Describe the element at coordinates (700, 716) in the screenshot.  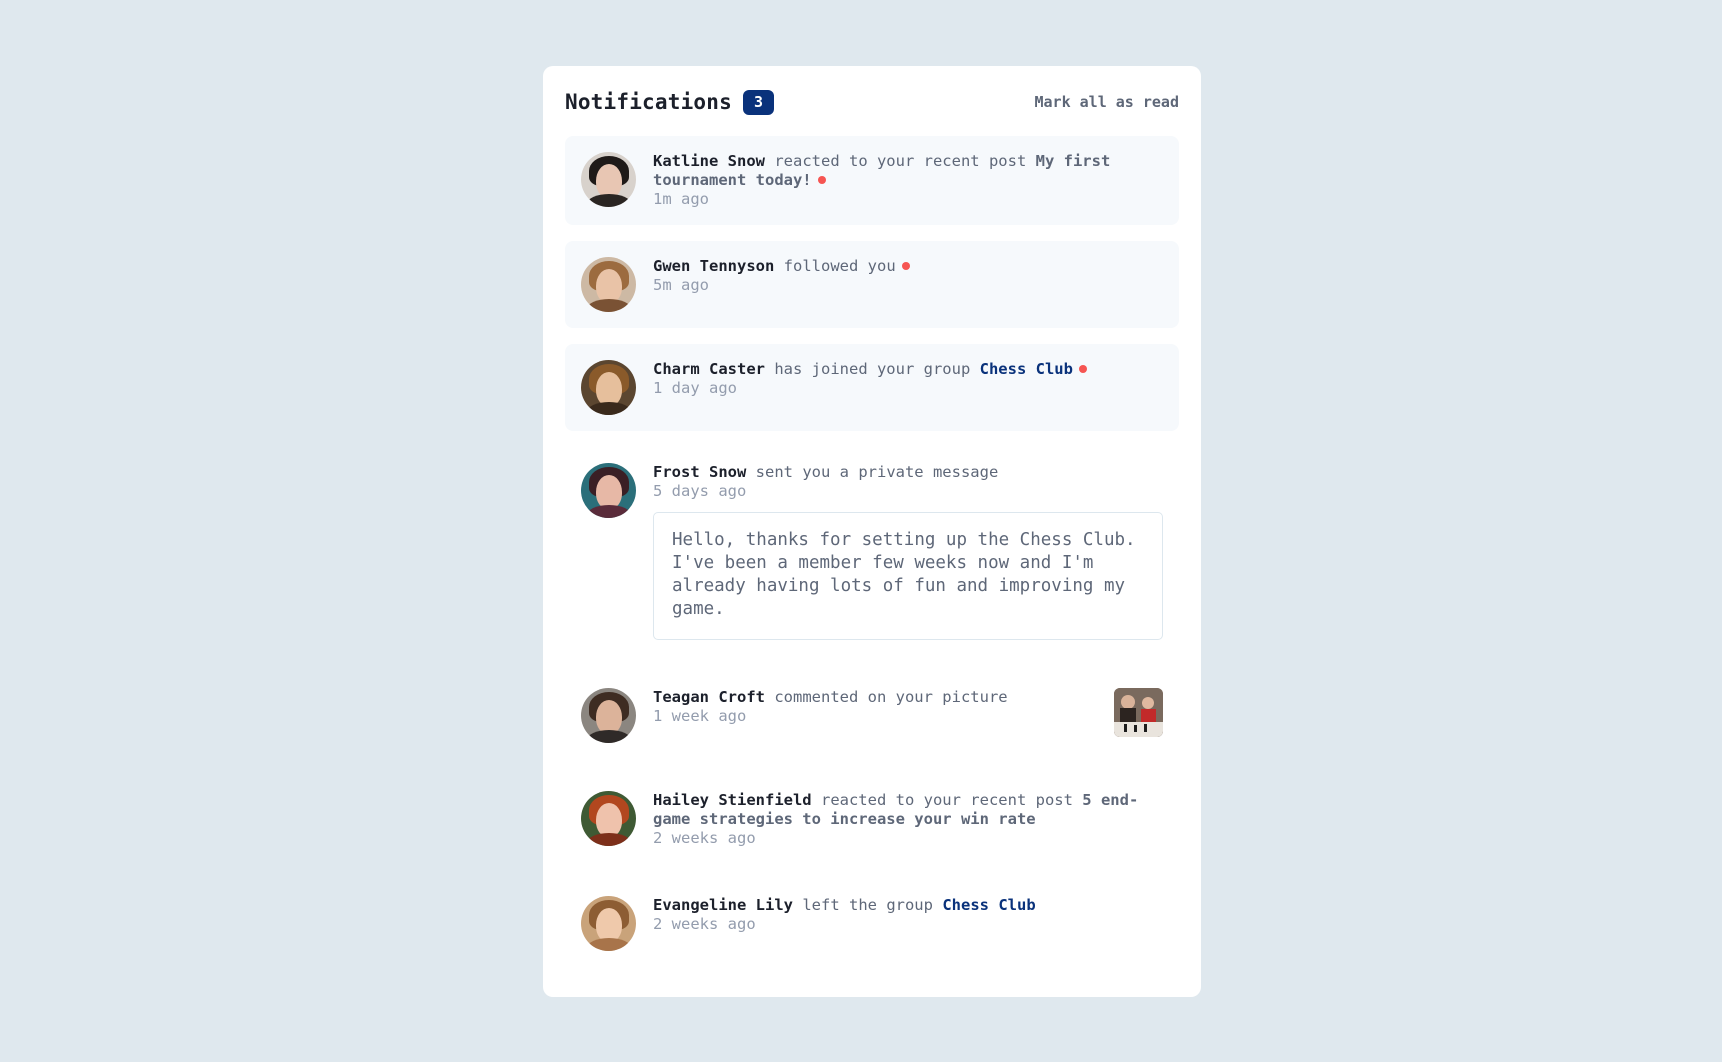
I see `timestamp: 1 week ago` at that location.